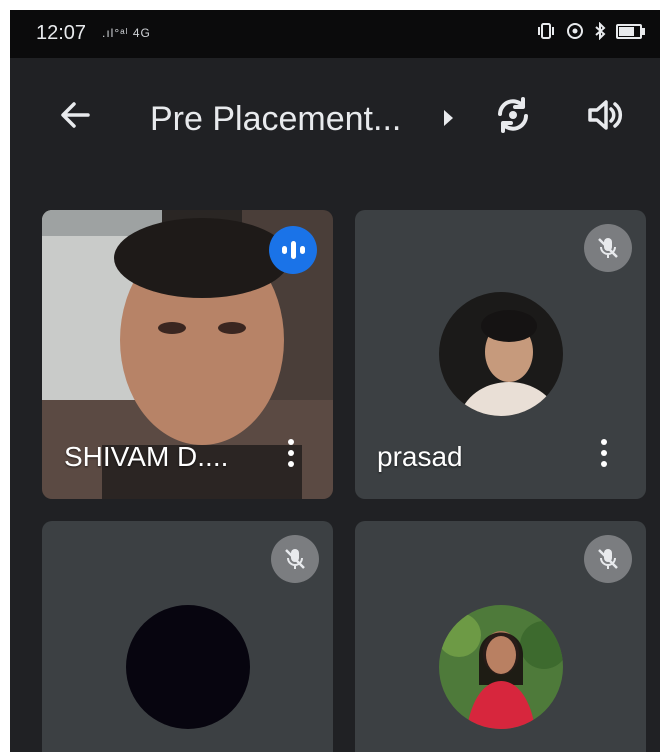 The height and width of the screenshot is (752, 670). I want to click on back-button, so click(75, 115).